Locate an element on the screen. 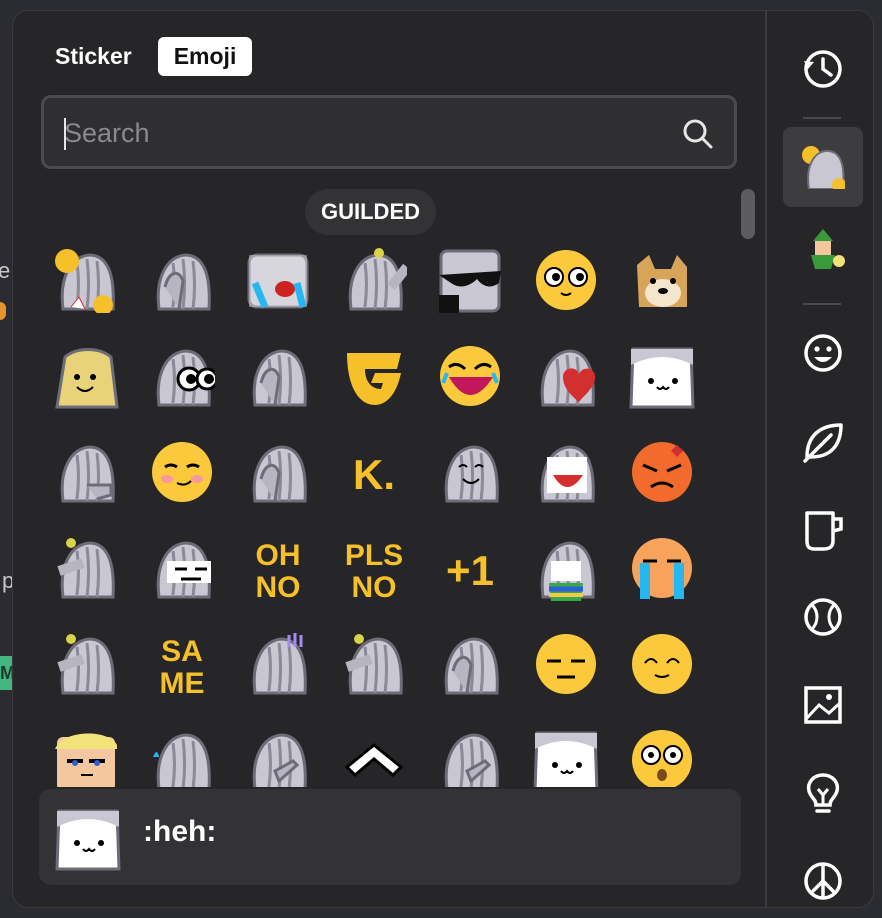  objects-bulb-category-button is located at coordinates (823, 793).